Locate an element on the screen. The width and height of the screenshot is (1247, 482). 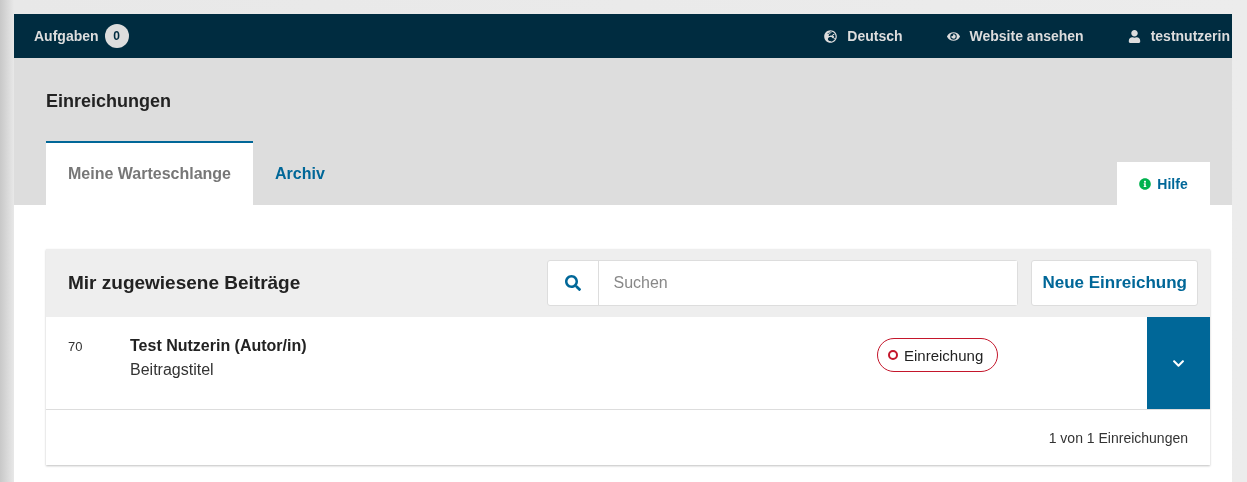
search-field: Suchen is located at coordinates (783, 283).